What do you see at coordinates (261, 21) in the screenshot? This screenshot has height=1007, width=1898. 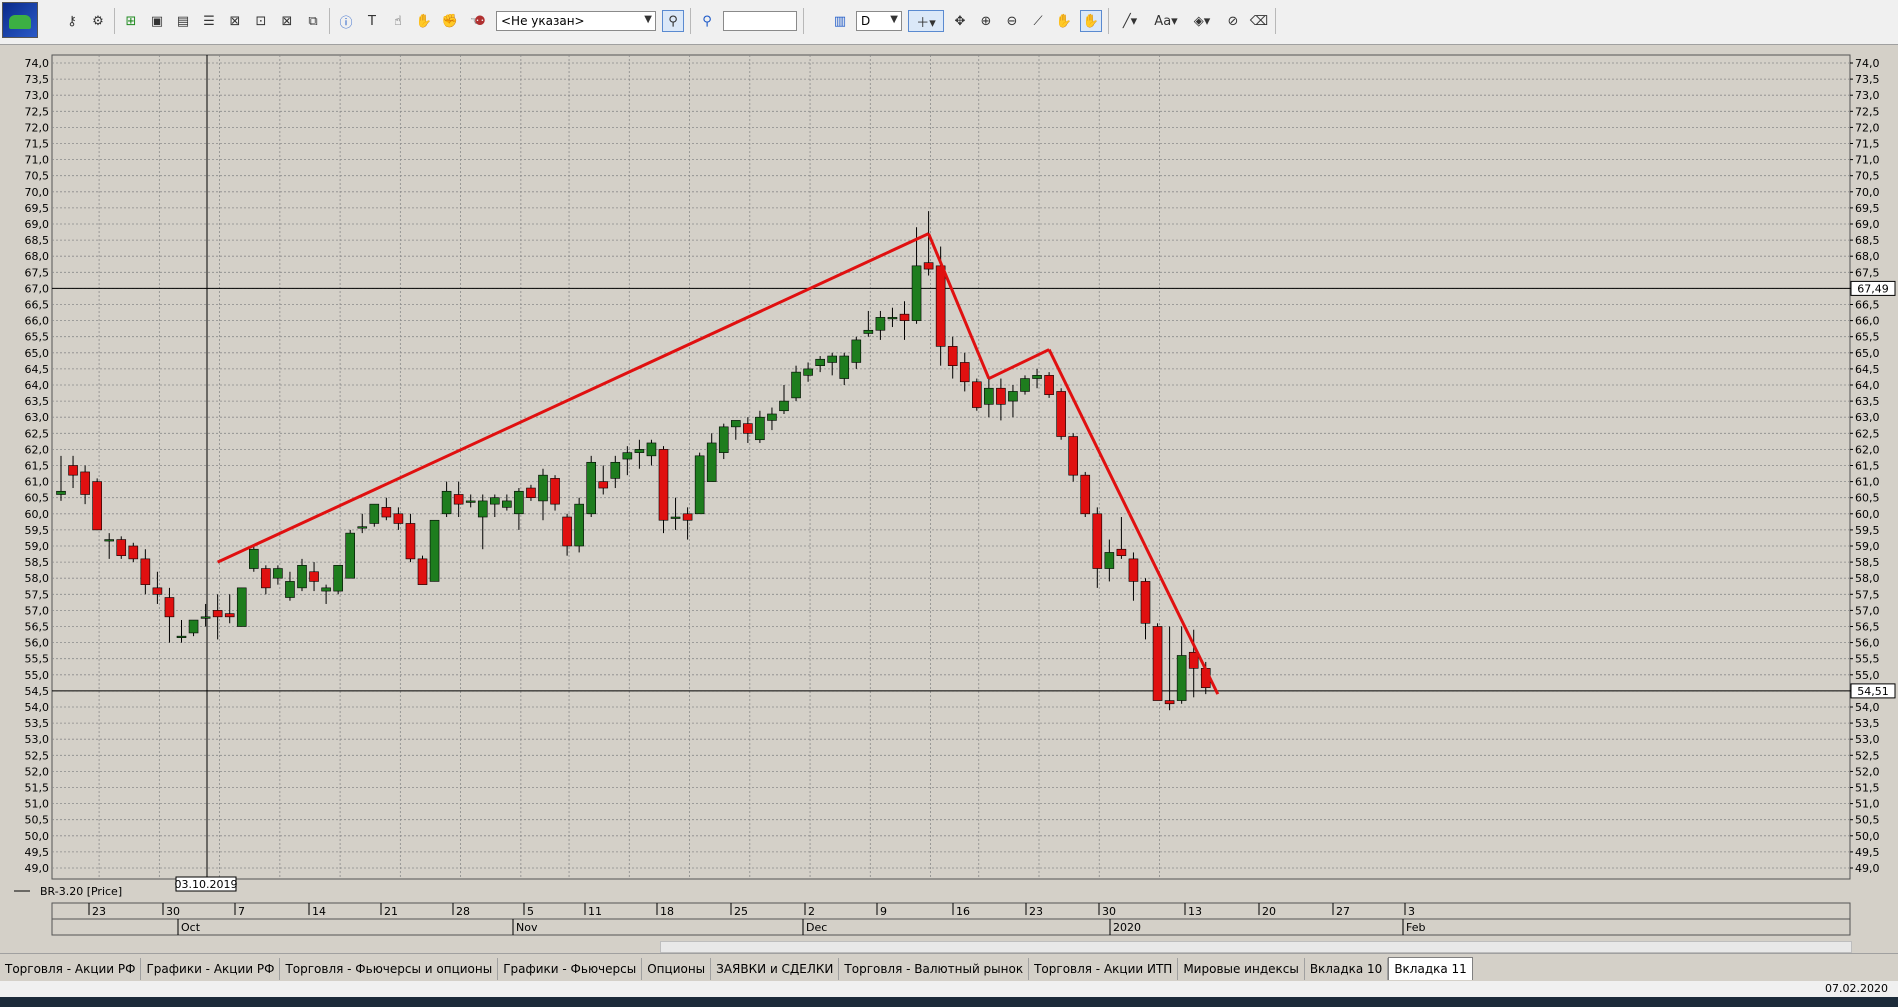 I see `glasses-icon: ⊡` at bounding box center [261, 21].